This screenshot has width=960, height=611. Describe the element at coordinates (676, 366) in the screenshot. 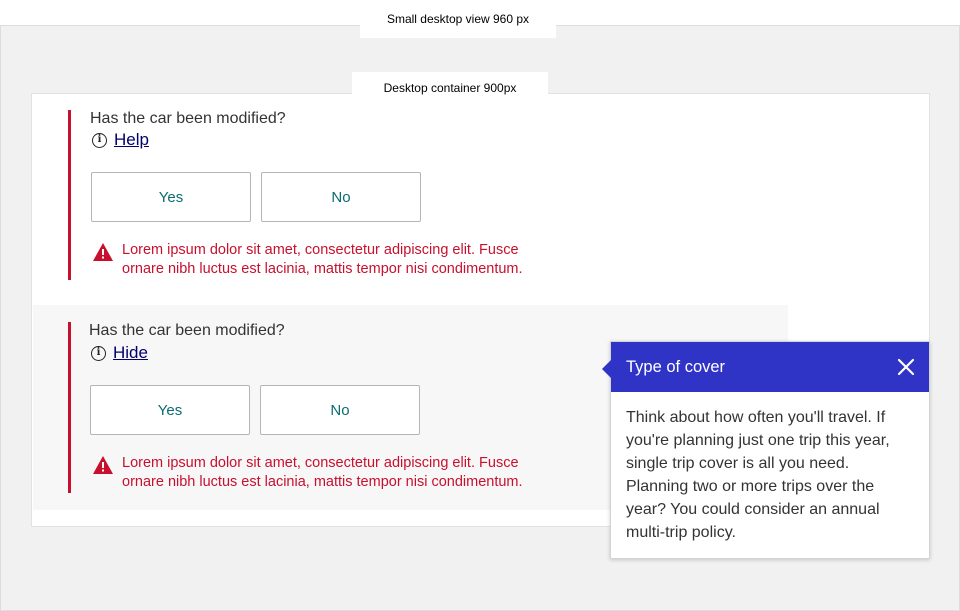

I see `popover-title: Type of cover` at that location.